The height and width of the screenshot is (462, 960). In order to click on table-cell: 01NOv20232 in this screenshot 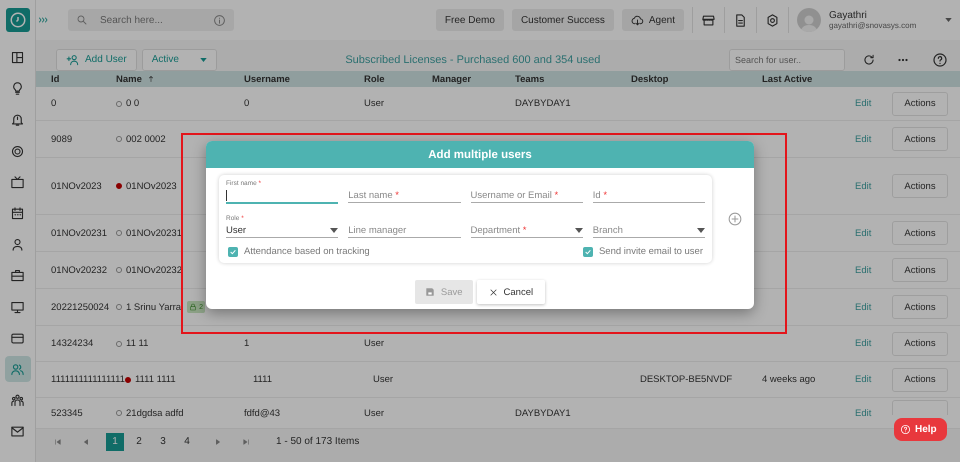, I will do `click(154, 270)`.